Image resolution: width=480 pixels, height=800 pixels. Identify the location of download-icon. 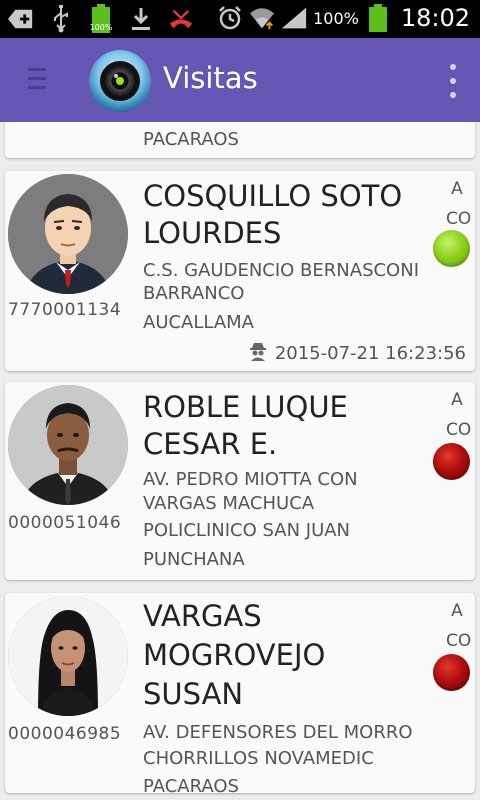
(141, 19).